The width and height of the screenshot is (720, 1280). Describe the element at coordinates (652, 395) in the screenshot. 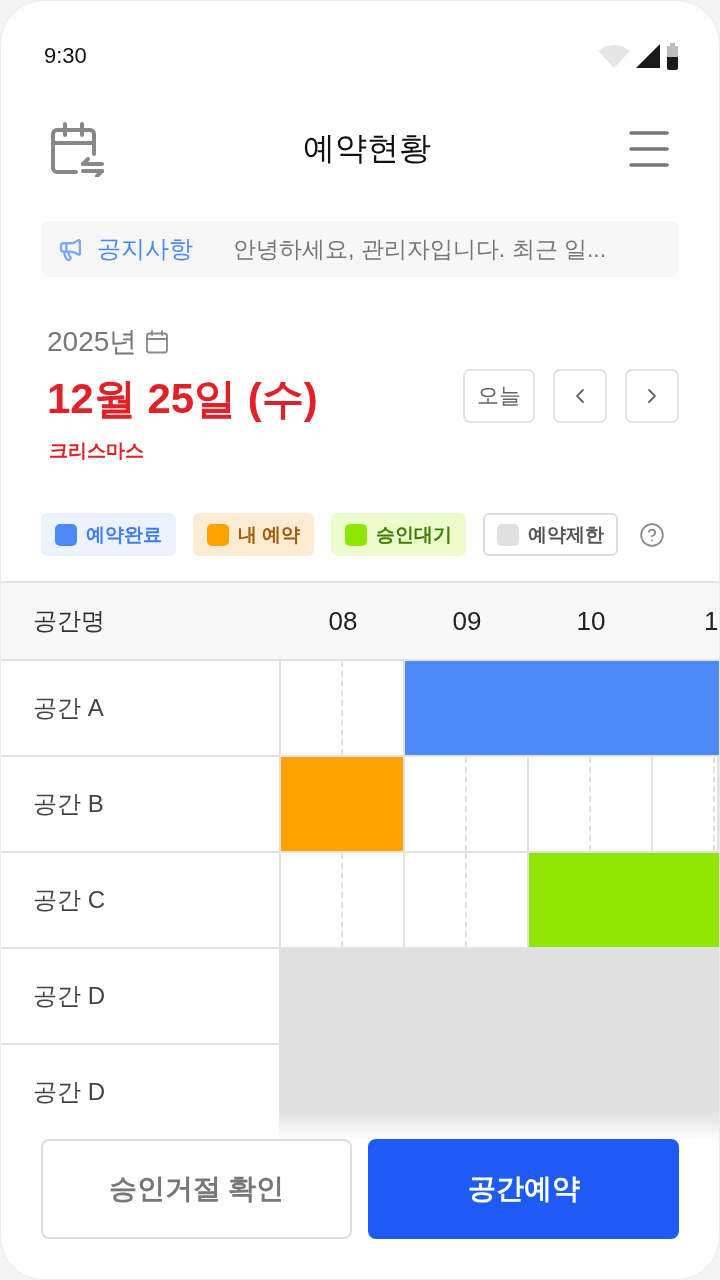

I see `next-button` at that location.